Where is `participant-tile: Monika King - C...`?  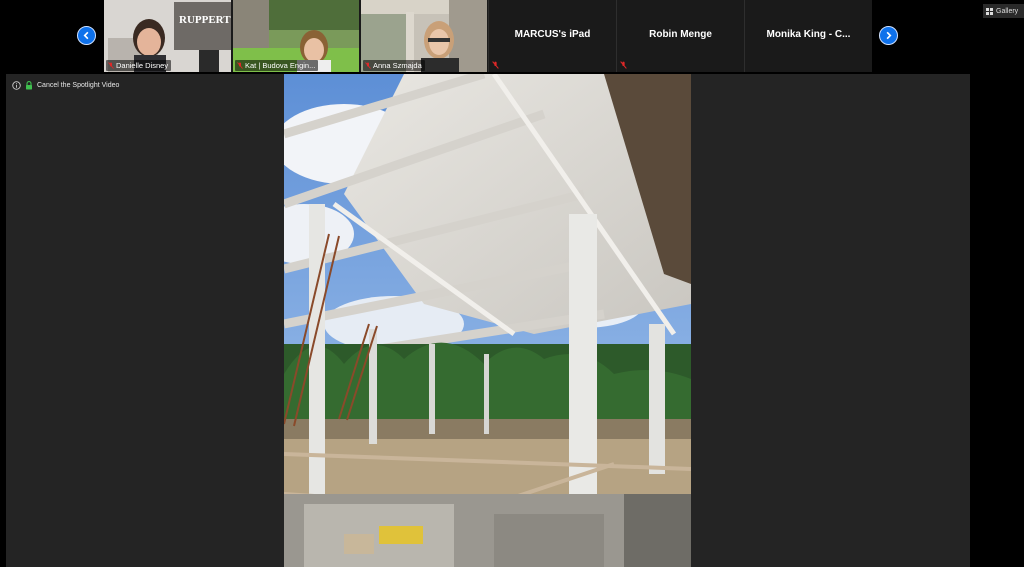 participant-tile: Monika King - C... is located at coordinates (808, 36).